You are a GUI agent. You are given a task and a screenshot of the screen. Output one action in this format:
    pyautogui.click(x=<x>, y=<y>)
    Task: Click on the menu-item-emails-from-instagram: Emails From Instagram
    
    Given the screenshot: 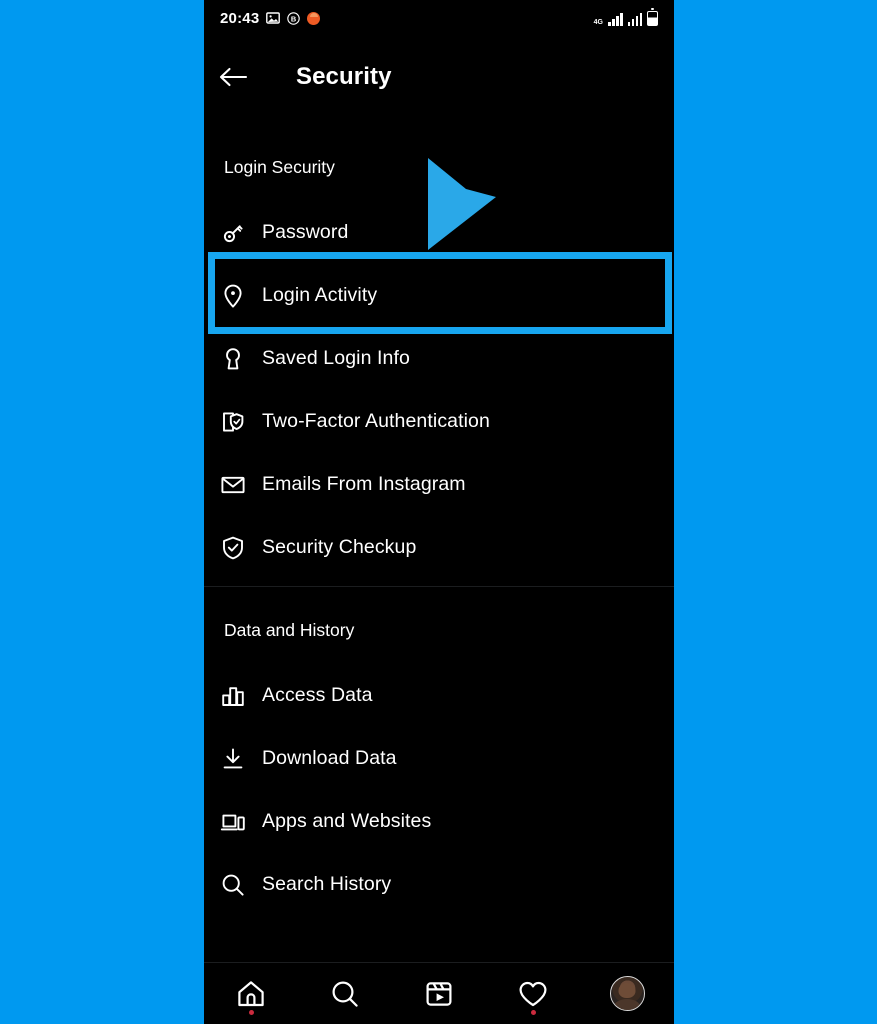 What is the action you would take?
    pyautogui.click(x=439, y=484)
    